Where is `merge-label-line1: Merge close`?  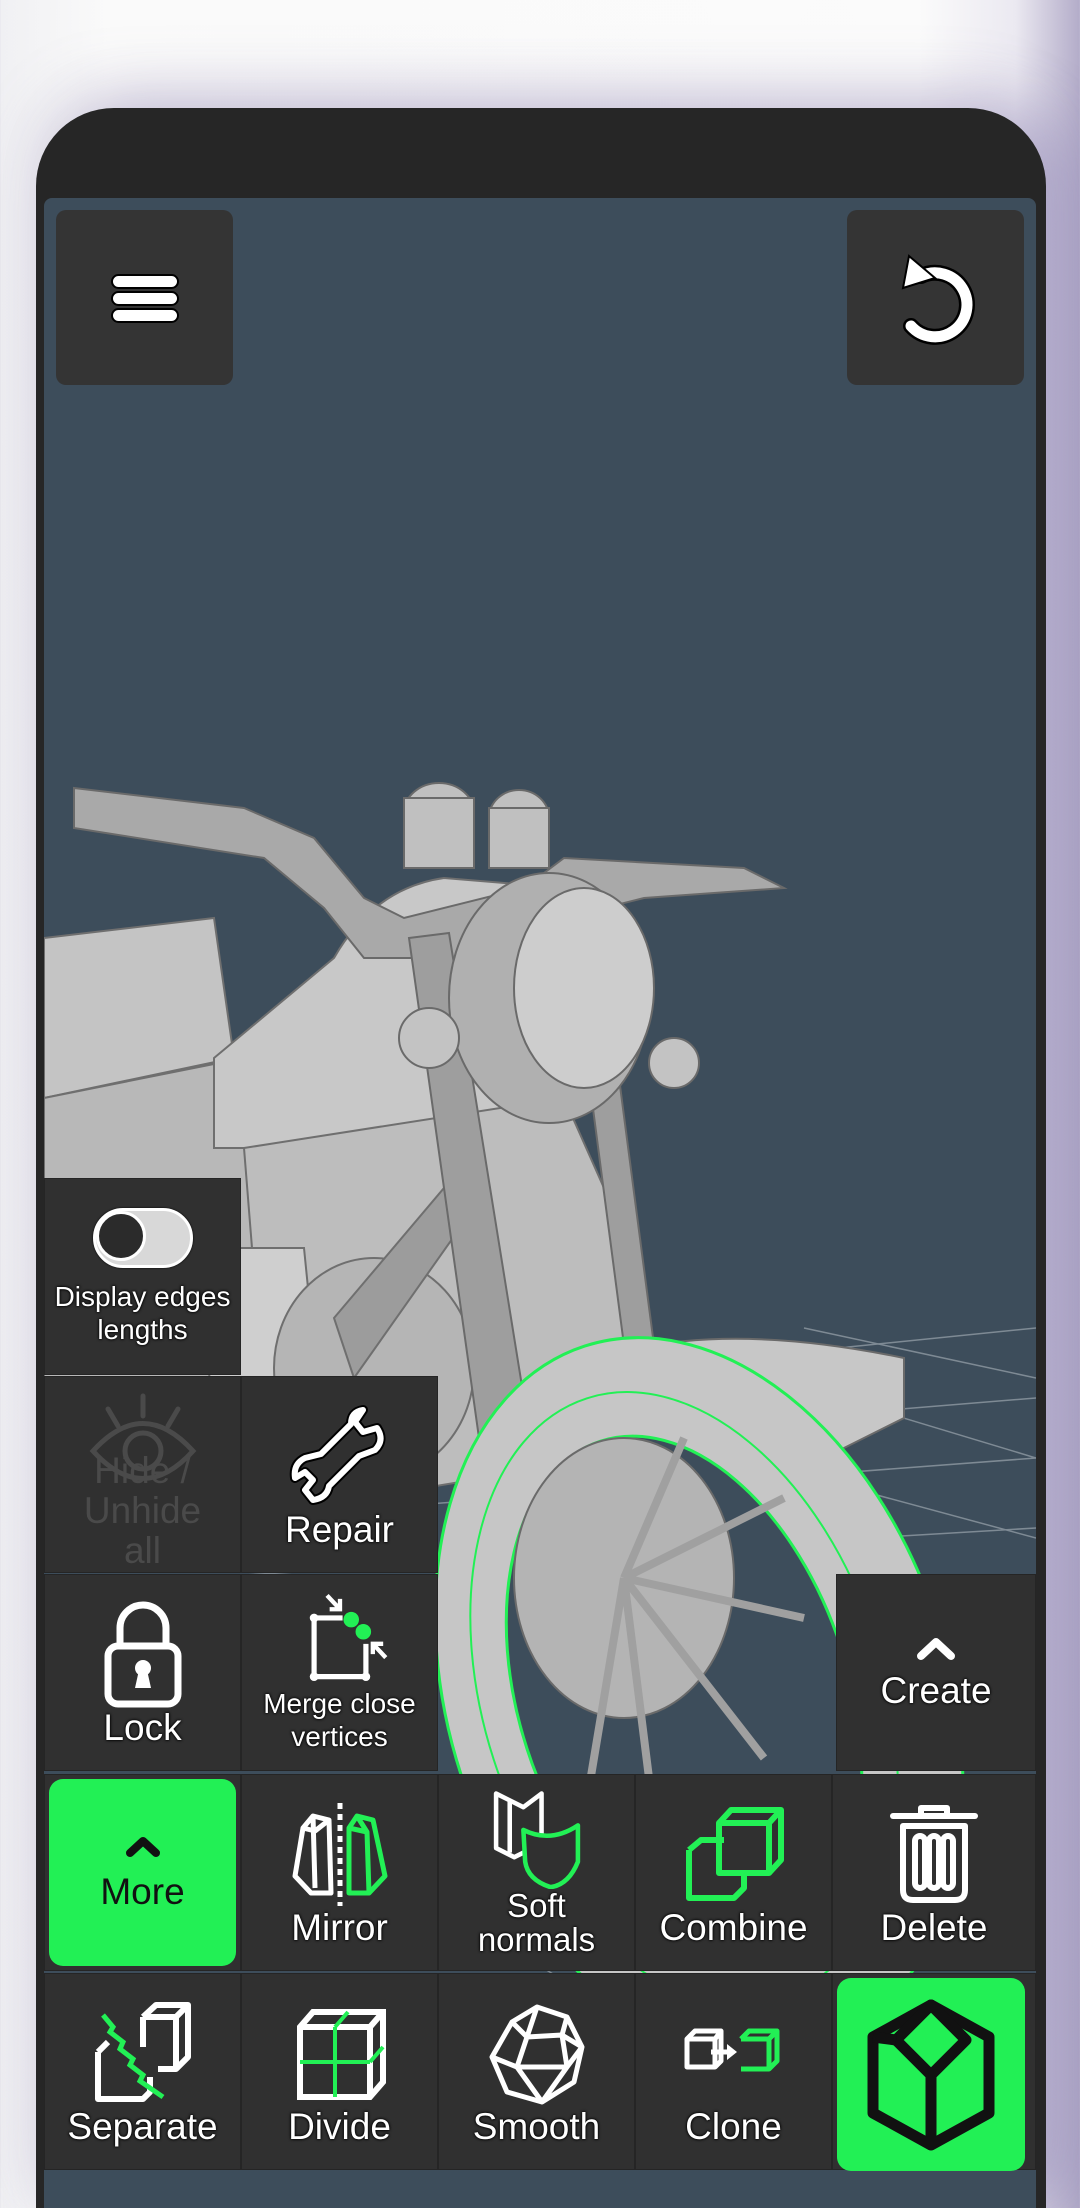
merge-label-line1: Merge close is located at coordinates (339, 1703).